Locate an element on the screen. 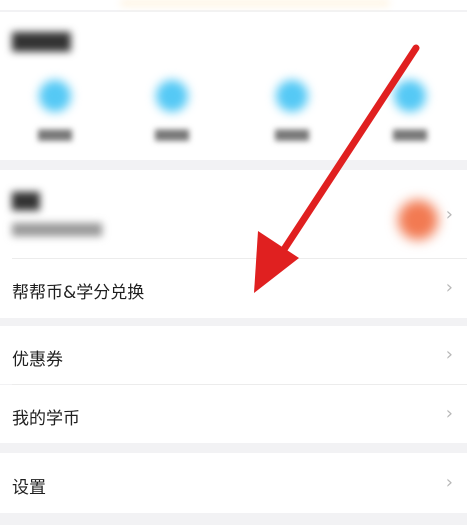  services-title-blurred: ▇▇▇▇ is located at coordinates (41, 41).